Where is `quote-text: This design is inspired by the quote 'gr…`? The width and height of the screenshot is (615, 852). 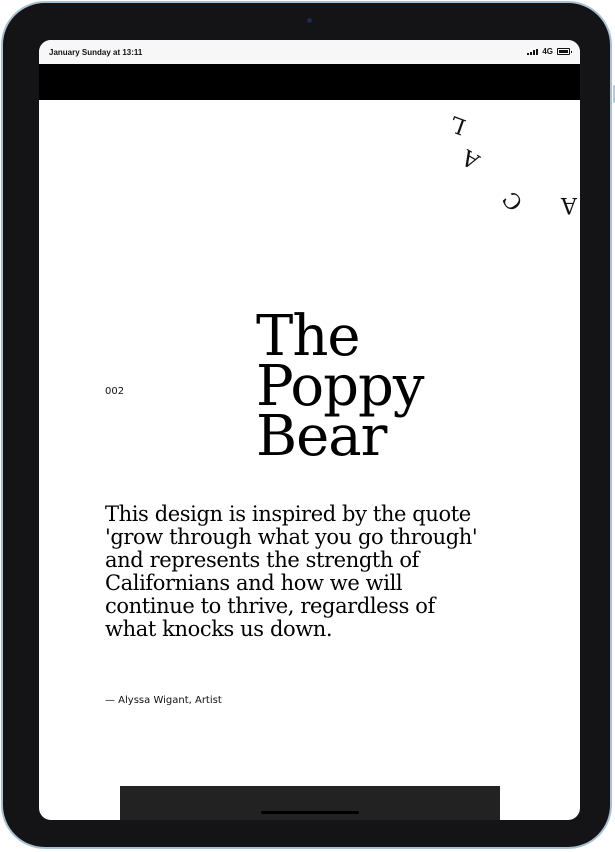 quote-text: This design is inspired by the quote 'gr… is located at coordinates (291, 571).